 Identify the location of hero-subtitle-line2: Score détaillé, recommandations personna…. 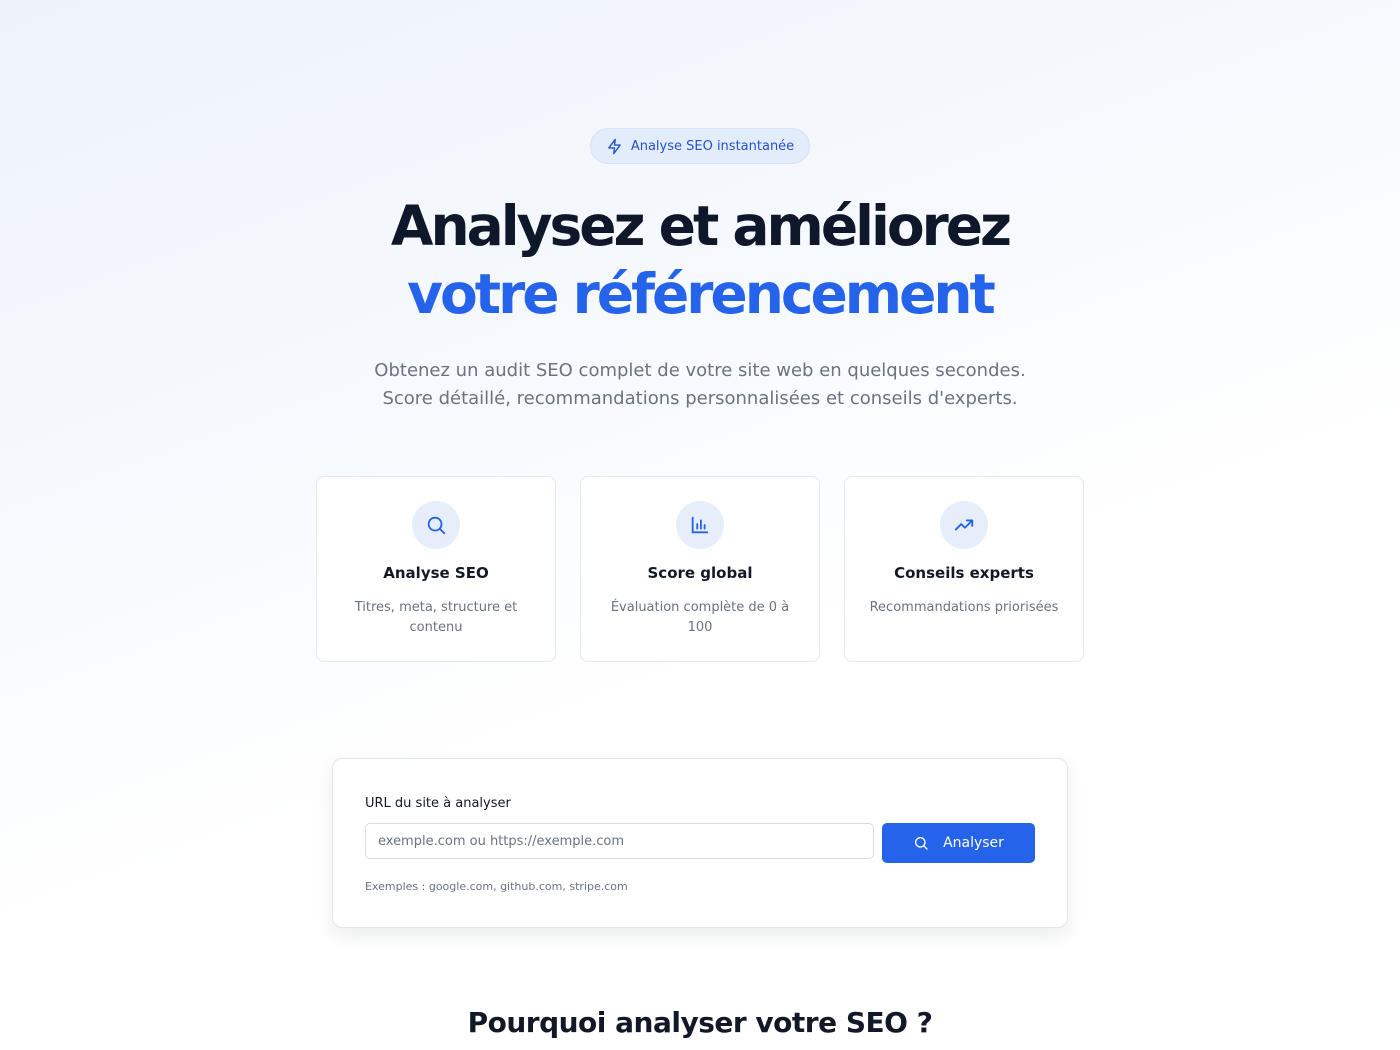
(700, 398).